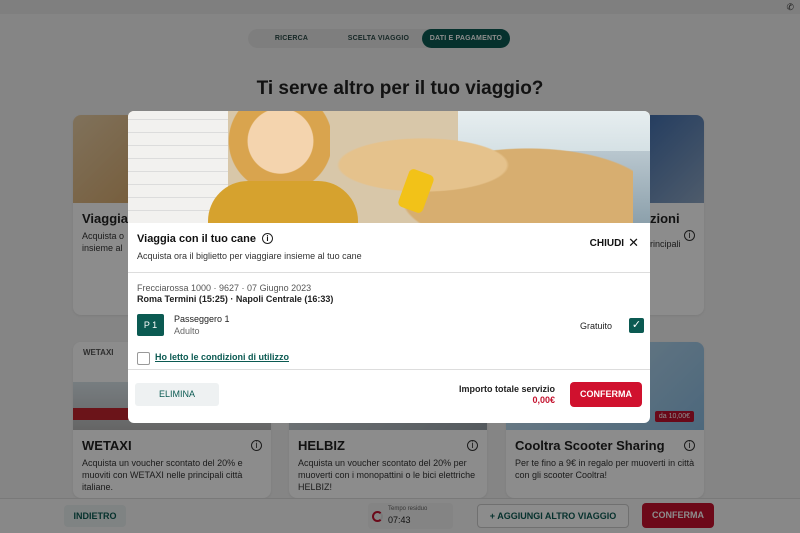  I want to click on close-button: CHIUDI ✕, so click(614, 243).